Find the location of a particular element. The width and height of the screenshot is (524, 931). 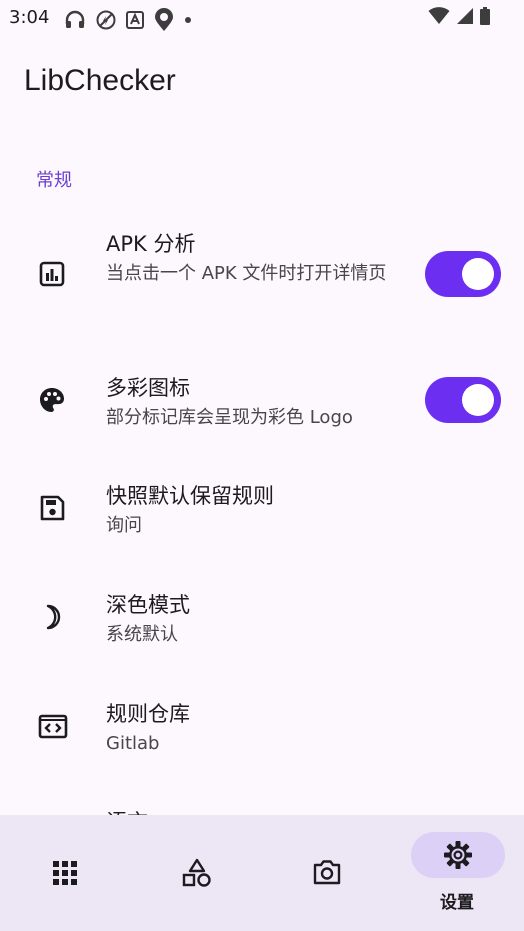

bar-chart-doc-icon is located at coordinates (52, 274).